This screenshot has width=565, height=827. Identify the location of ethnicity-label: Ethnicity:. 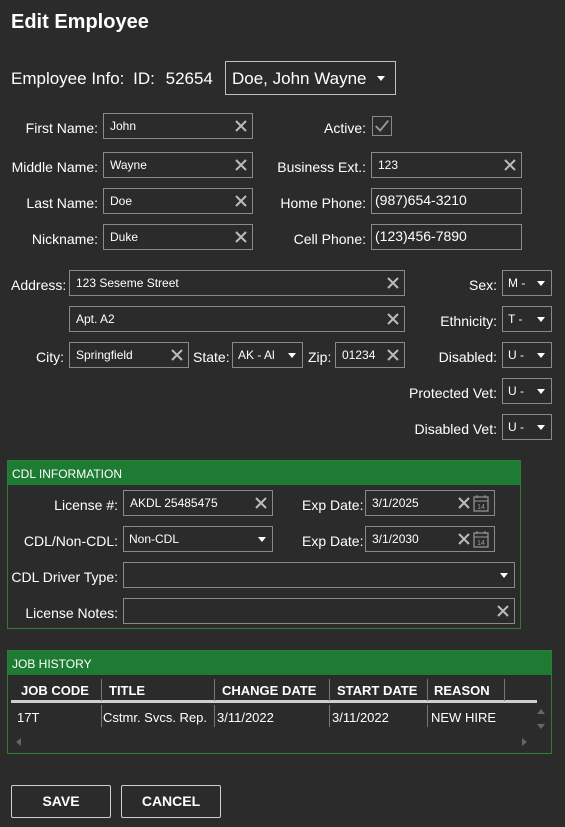
(468, 321).